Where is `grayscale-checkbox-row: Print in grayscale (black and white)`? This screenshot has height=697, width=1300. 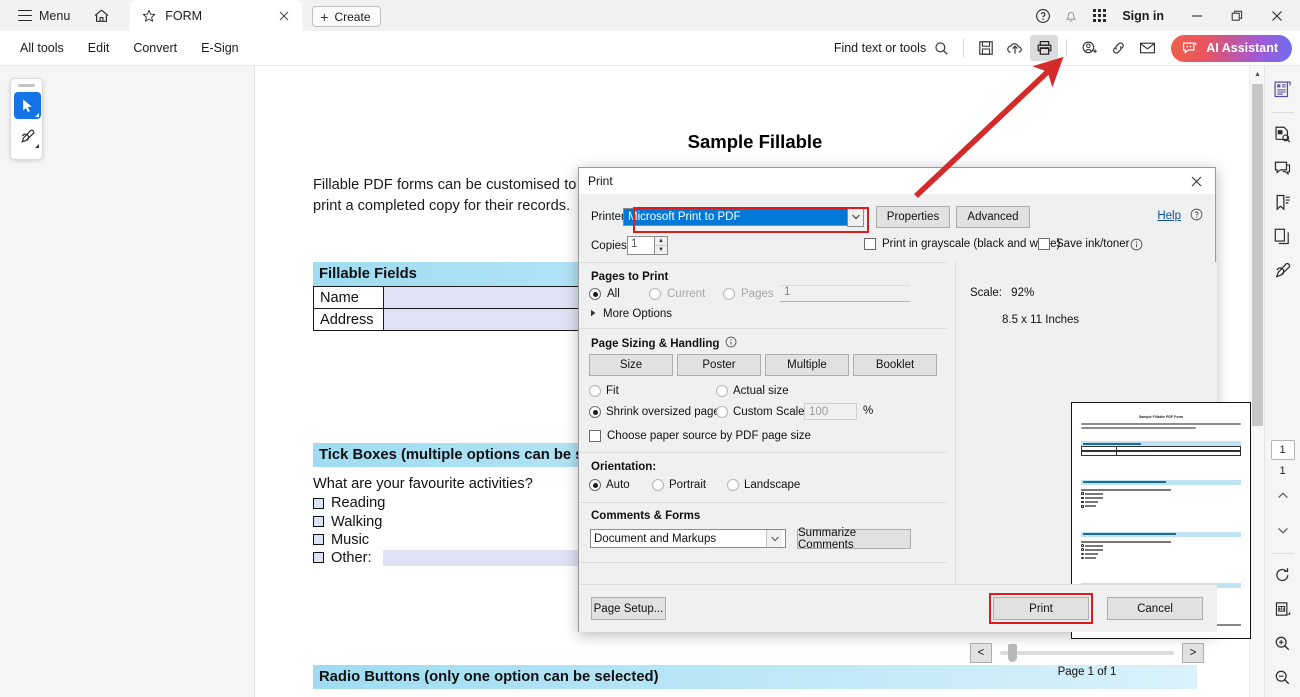 grayscale-checkbox-row: Print in grayscale (black and white) is located at coordinates (962, 244).